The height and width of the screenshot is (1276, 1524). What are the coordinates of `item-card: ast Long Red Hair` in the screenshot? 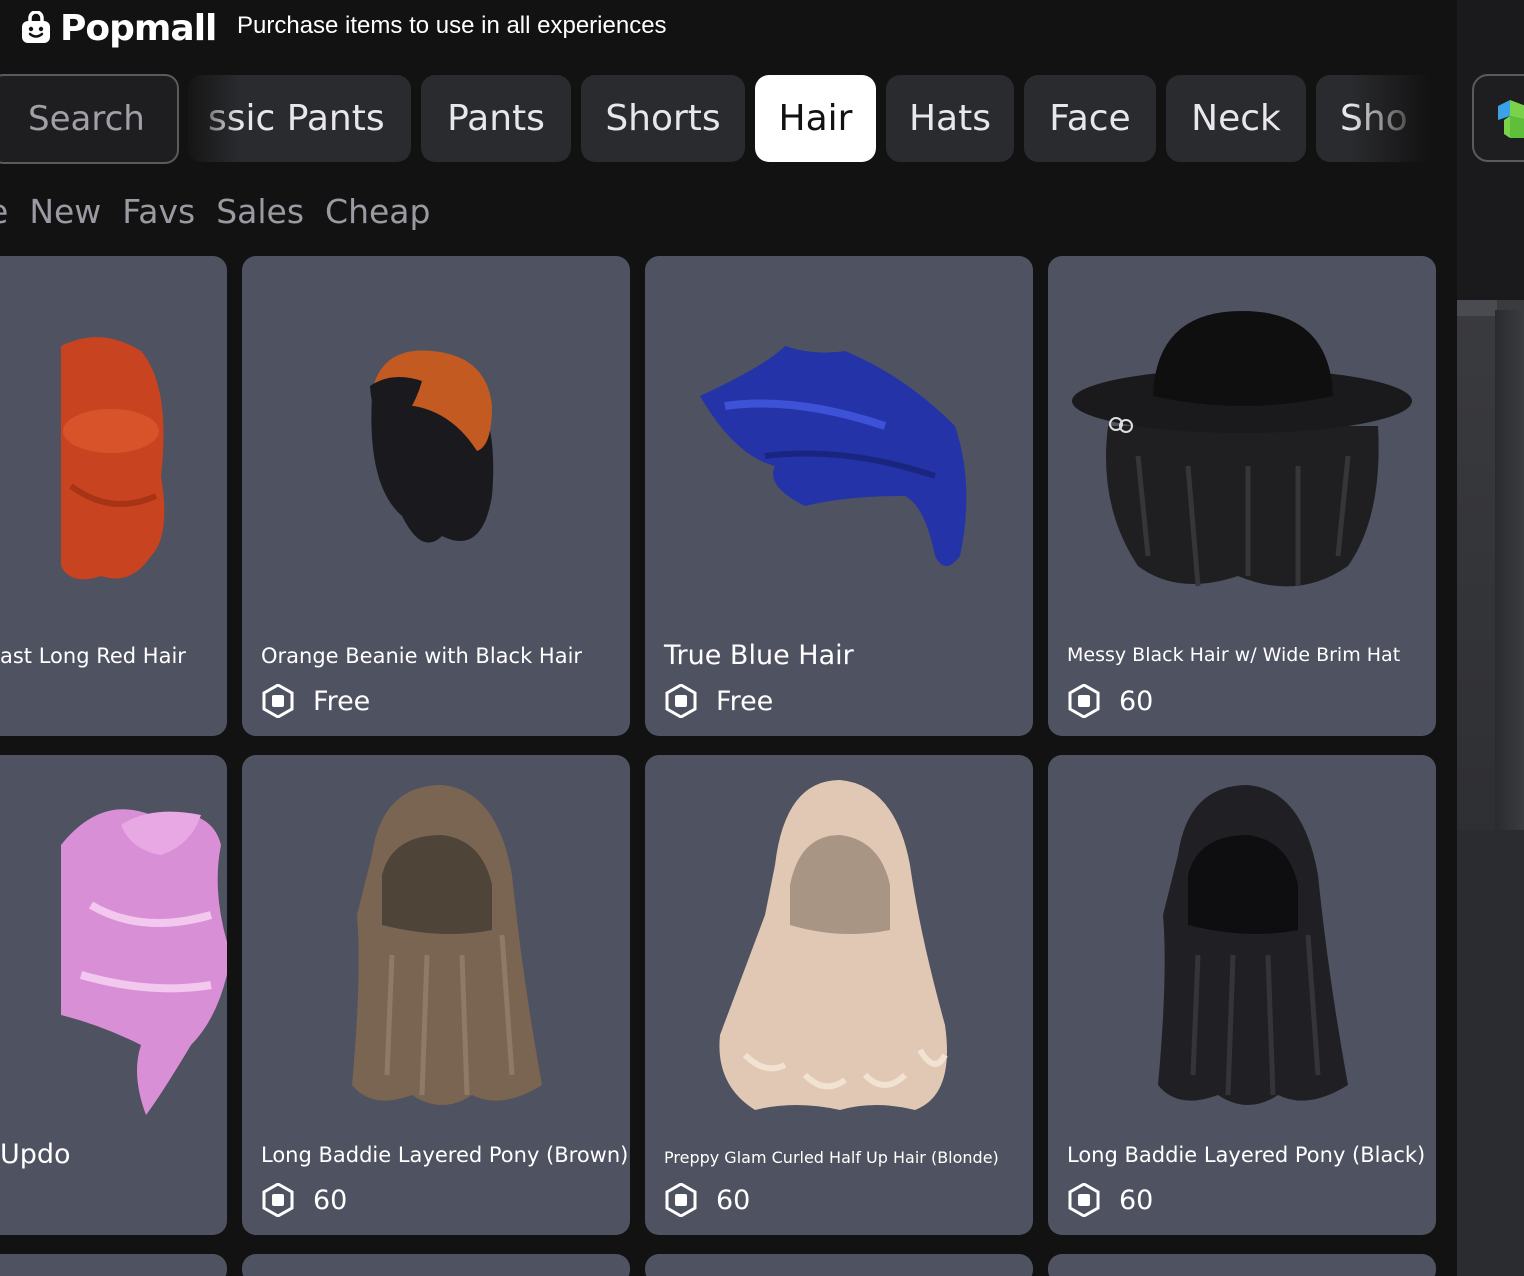 It's located at (113, 496).